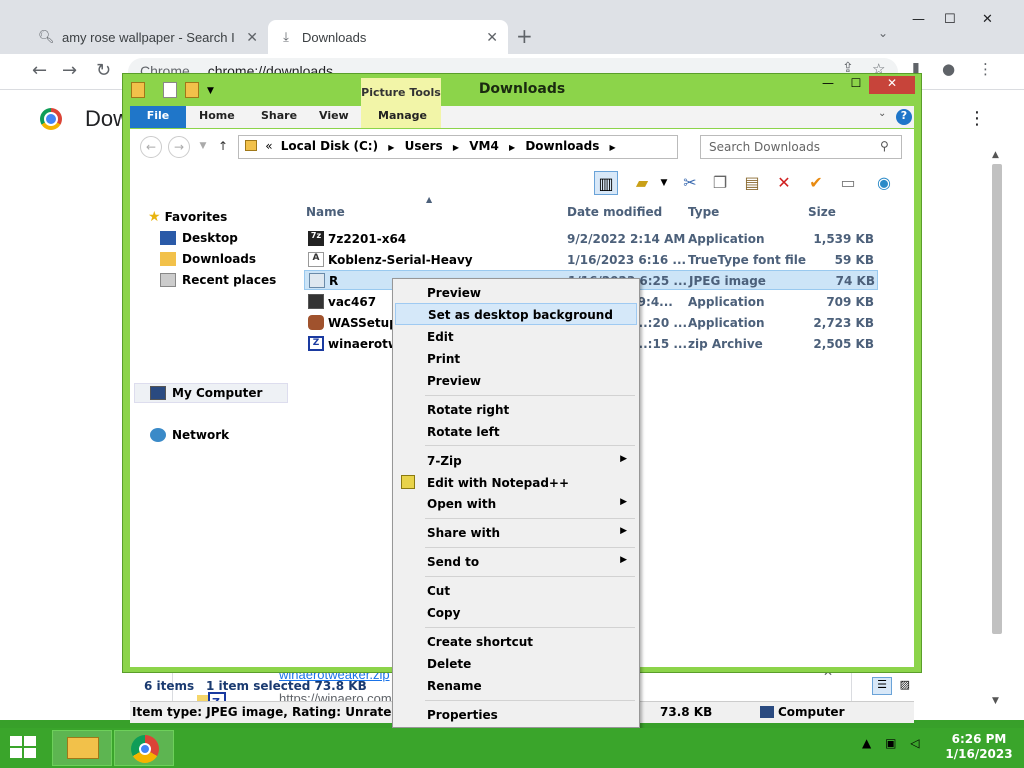  I want to click on tab-home: Home, so click(217, 115).